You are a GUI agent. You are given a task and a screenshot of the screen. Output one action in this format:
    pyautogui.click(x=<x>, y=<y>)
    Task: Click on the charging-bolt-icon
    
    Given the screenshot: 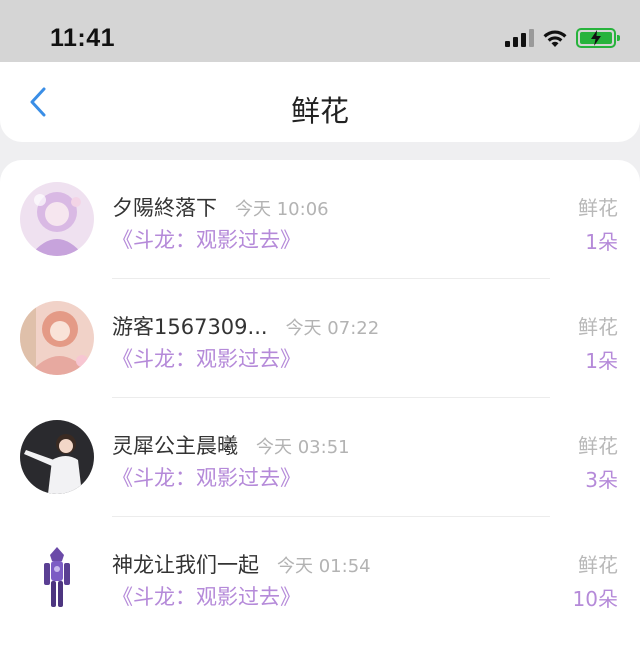 What is the action you would take?
    pyautogui.click(x=596, y=38)
    